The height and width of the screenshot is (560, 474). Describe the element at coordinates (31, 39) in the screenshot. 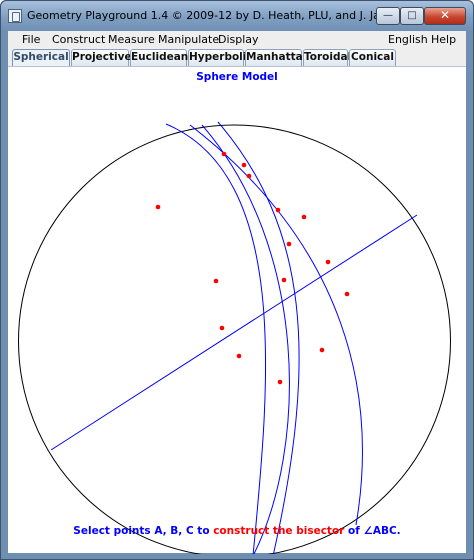

I see `menu-file: File` at that location.